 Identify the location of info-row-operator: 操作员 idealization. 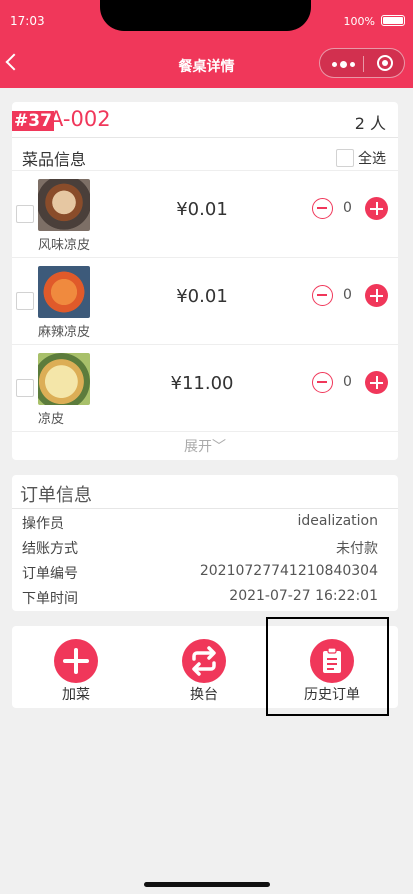
(205, 521).